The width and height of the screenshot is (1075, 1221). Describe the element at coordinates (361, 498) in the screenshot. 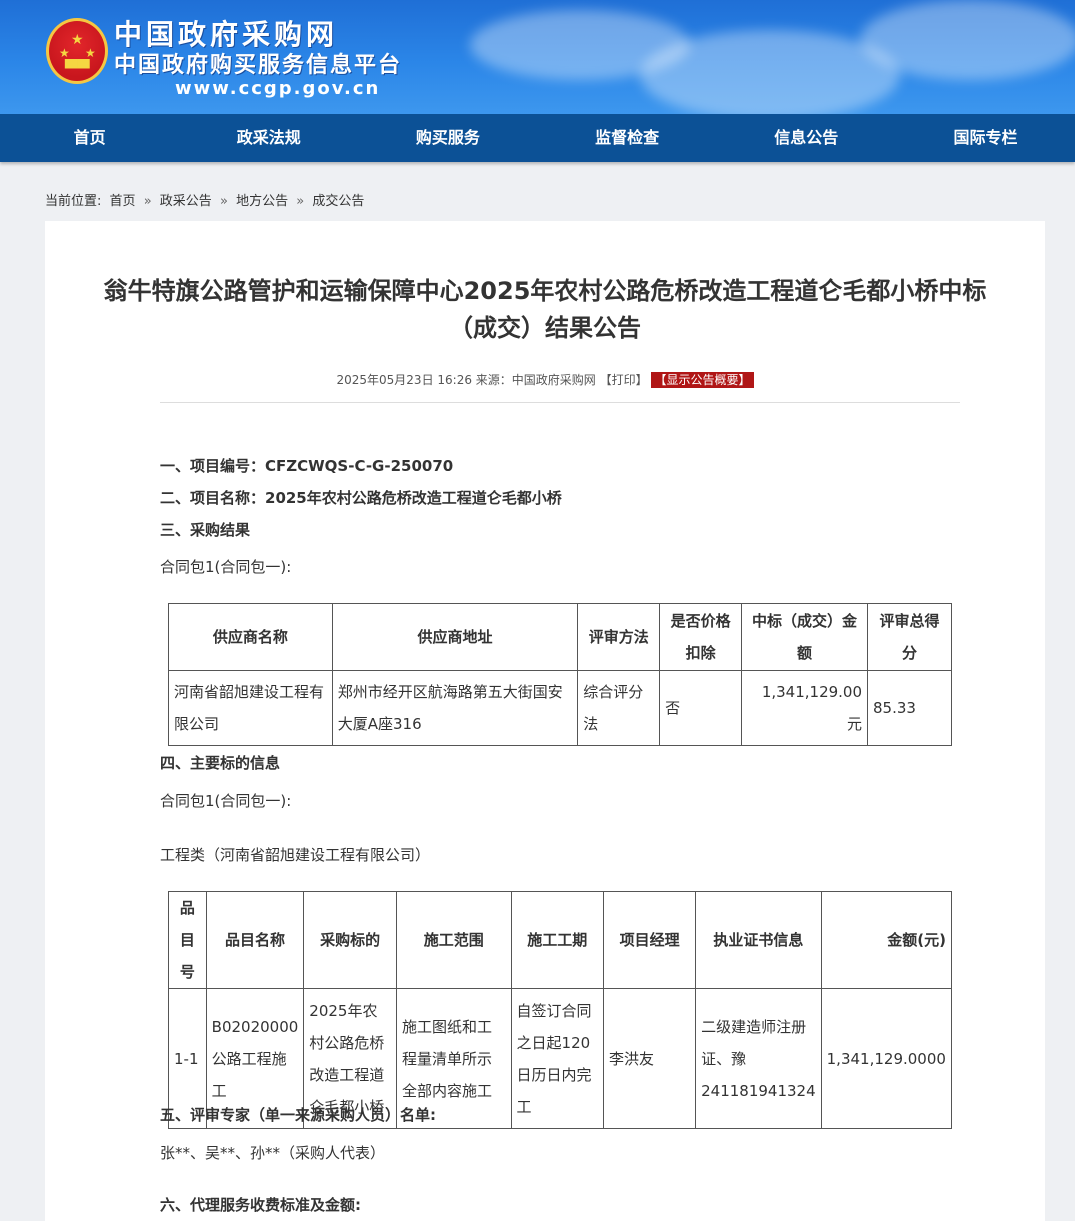

I see `section-project-name: 二、项目名称：2025年农村公路危桥改造工程道仑毛都小桥` at that location.